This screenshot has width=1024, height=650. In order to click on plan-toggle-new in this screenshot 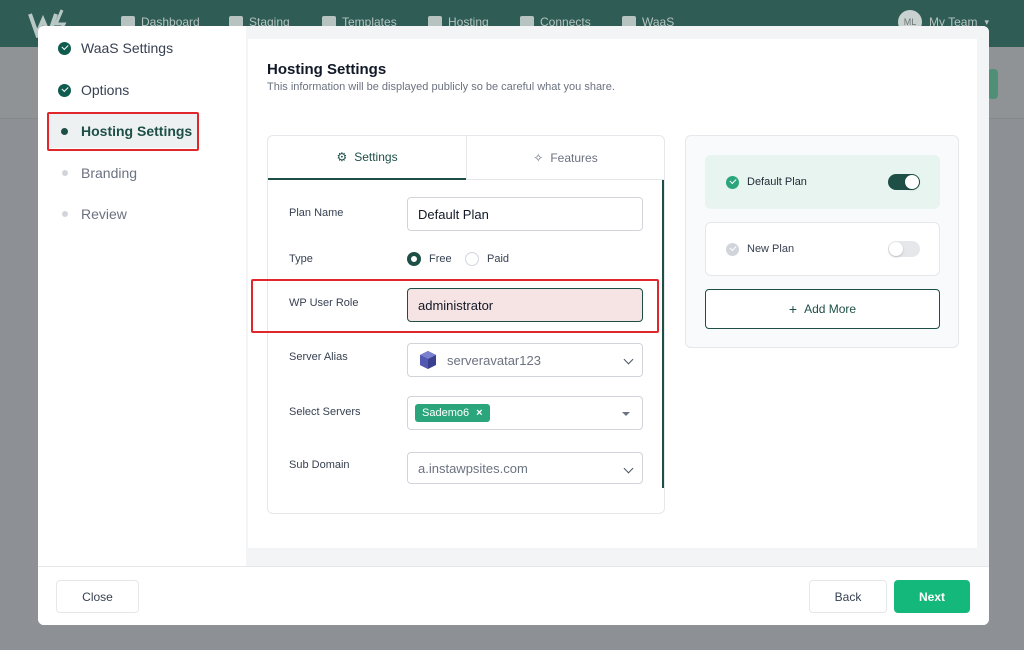, I will do `click(904, 249)`.